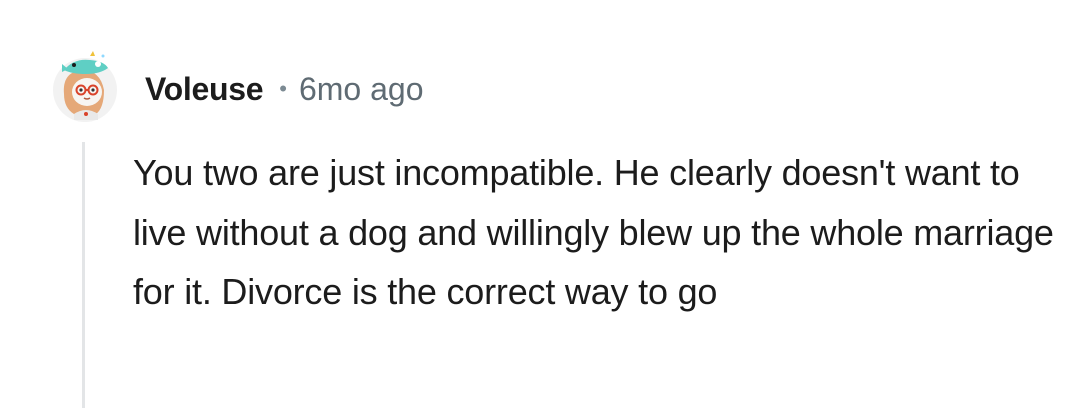 The image size is (1080, 408). Describe the element at coordinates (83, 275) in the screenshot. I see `thread-collapse-line` at that location.